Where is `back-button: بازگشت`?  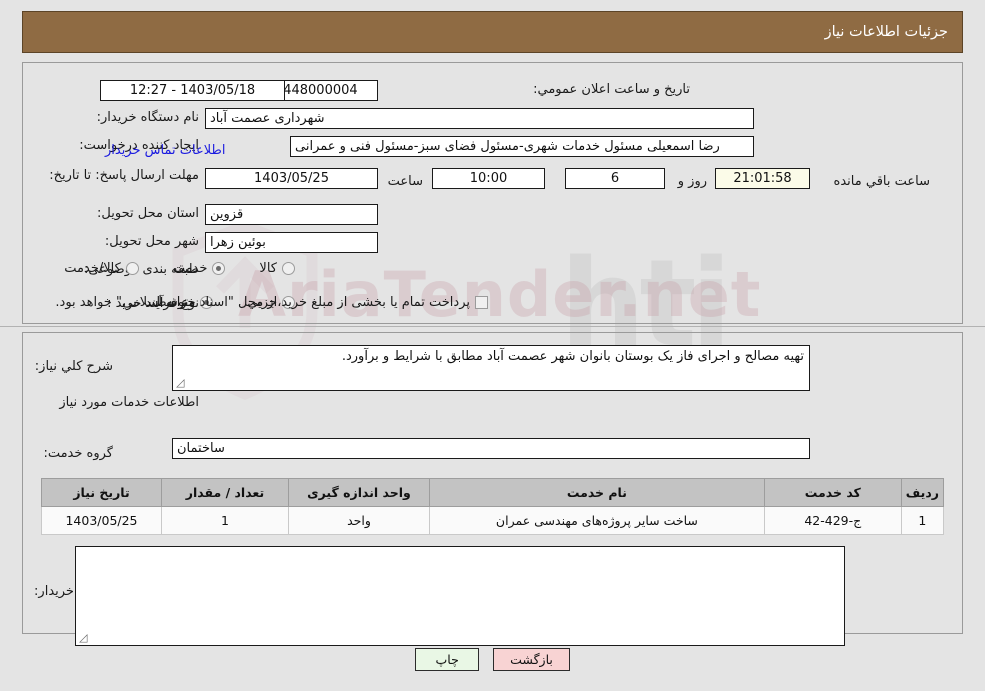
back-button: بازگشت is located at coordinates (531, 659).